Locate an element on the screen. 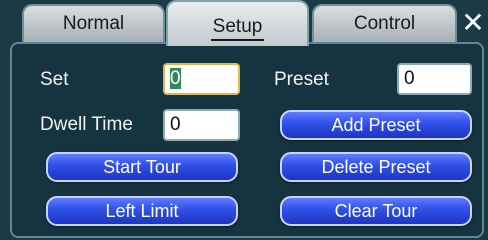 The height and width of the screenshot is (240, 488). tab-normal-label: Normal is located at coordinates (93, 23).